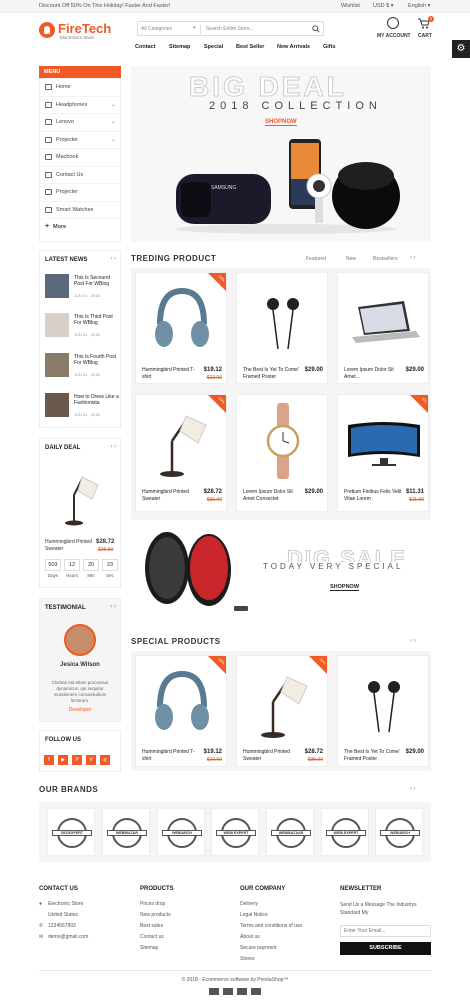 Image resolution: width=470 pixels, height=1000 pixels. What do you see at coordinates (47, 30) in the screenshot?
I see `logo-icon` at bounding box center [47, 30].